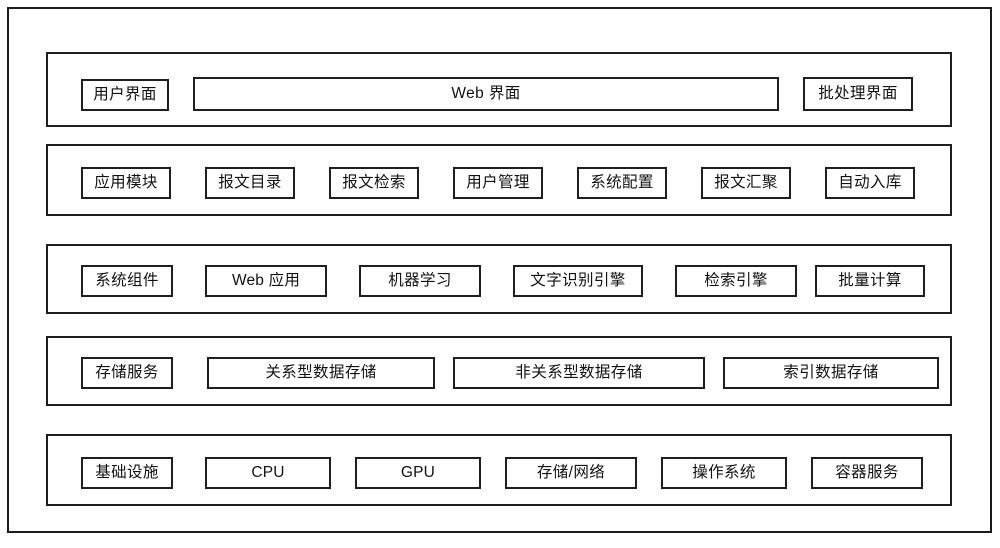 The height and width of the screenshot is (548, 1000). What do you see at coordinates (126, 183) in the screenshot?
I see `layer-label-application-module: 应用模块` at bounding box center [126, 183].